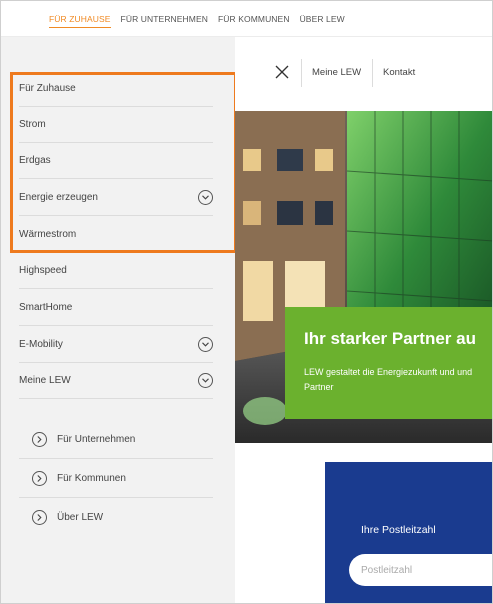 This screenshot has height=604, width=493. What do you see at coordinates (254, 21) in the screenshot?
I see `topnav-fuer-kommunen: FÜR KOMMUNEN` at bounding box center [254, 21].